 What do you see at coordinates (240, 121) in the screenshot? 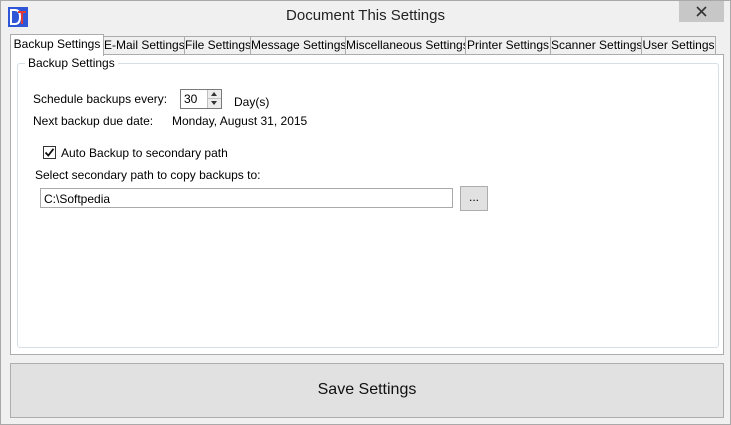
I see `next-due-value: Monday, August 31, 2015` at bounding box center [240, 121].